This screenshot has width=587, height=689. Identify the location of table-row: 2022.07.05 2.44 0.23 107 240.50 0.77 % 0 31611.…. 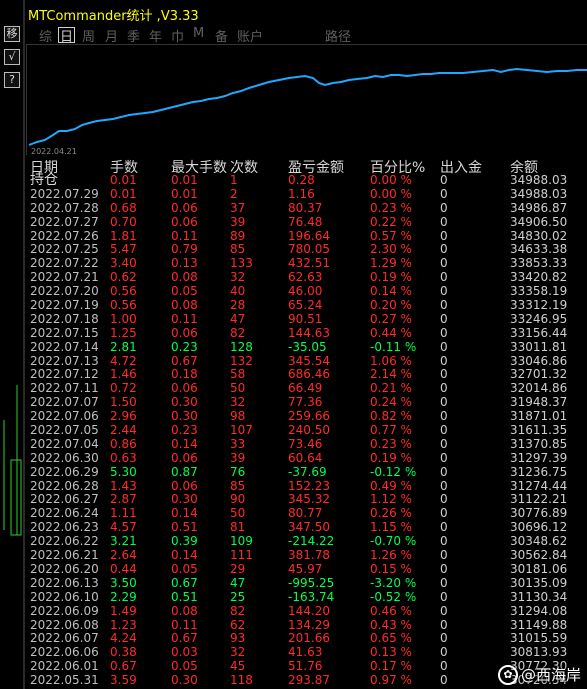
(306, 430).